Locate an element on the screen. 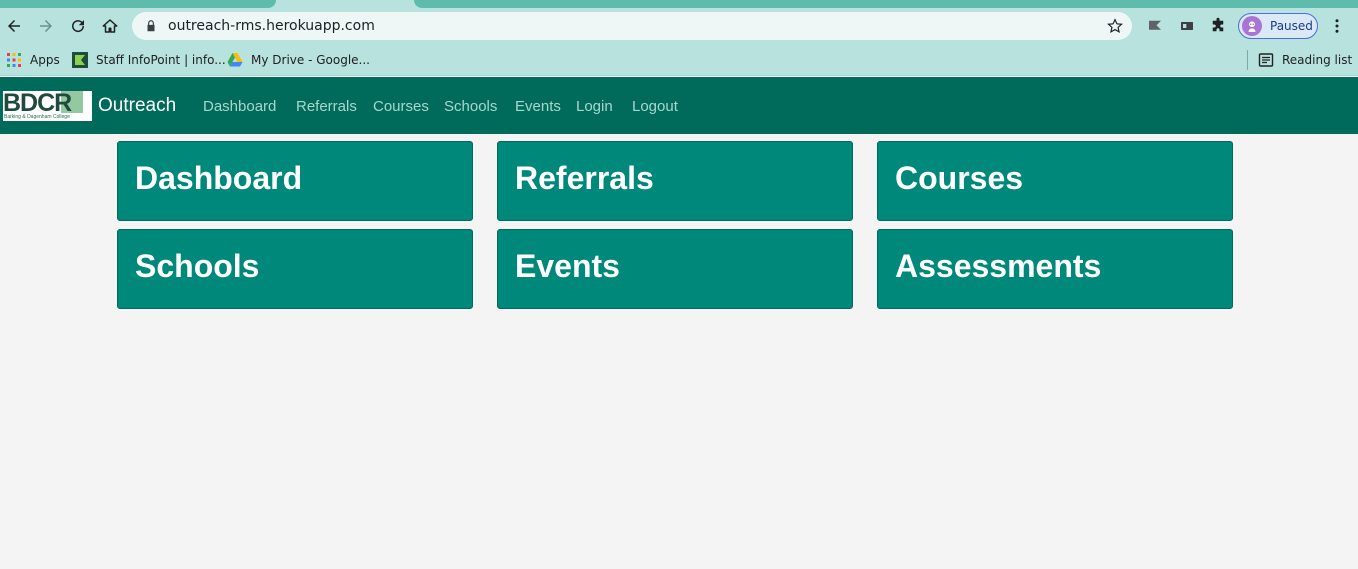 Image resolution: width=1358 pixels, height=569 pixels. extensions-button is located at coordinates (1218, 26).